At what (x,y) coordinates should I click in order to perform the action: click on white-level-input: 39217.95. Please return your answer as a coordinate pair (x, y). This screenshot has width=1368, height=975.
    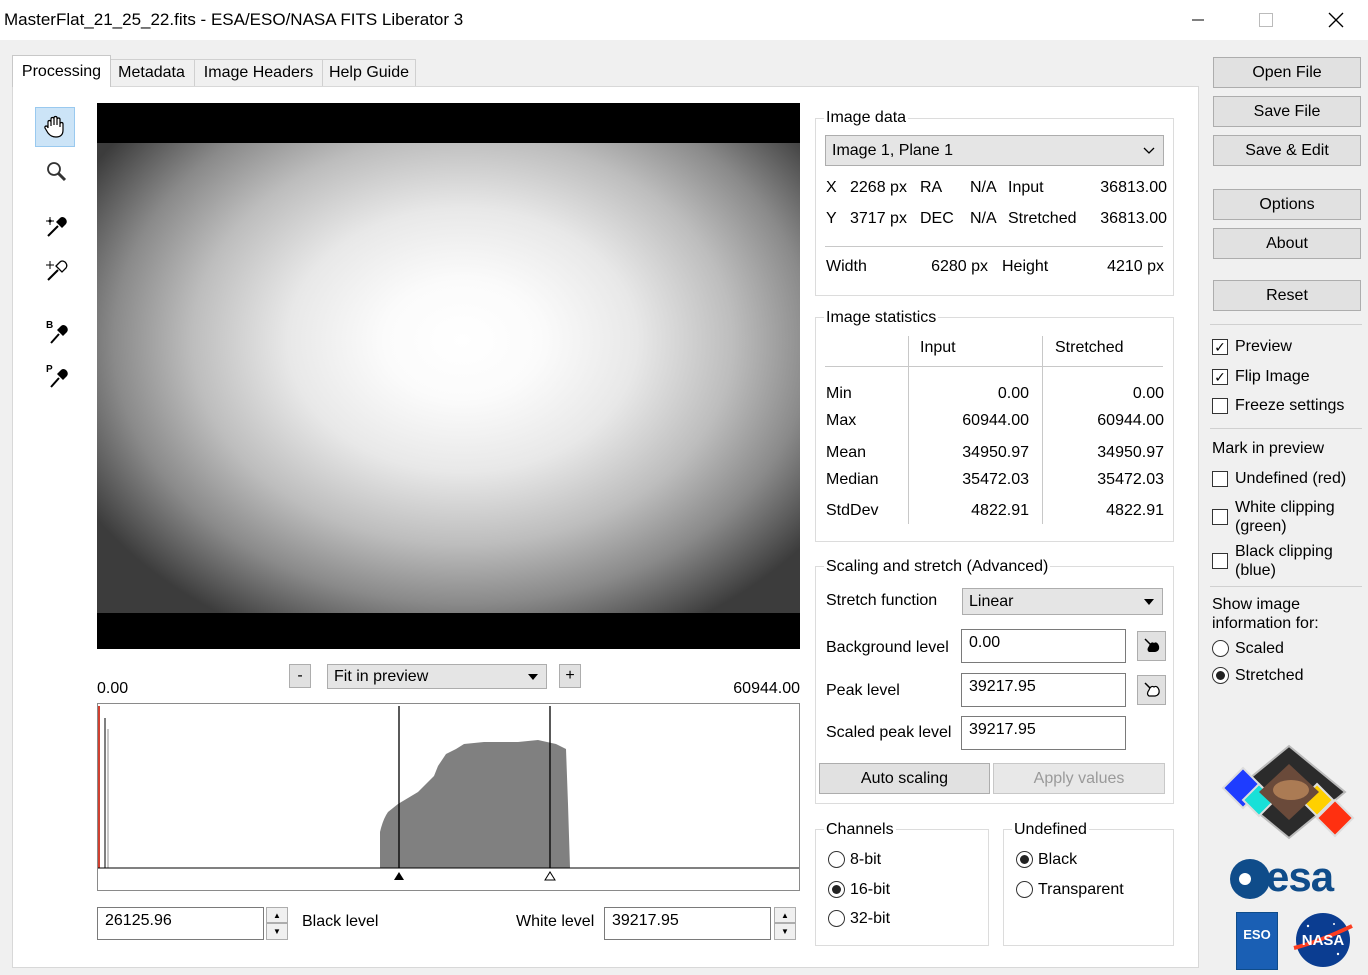
    Looking at the image, I should click on (687, 923).